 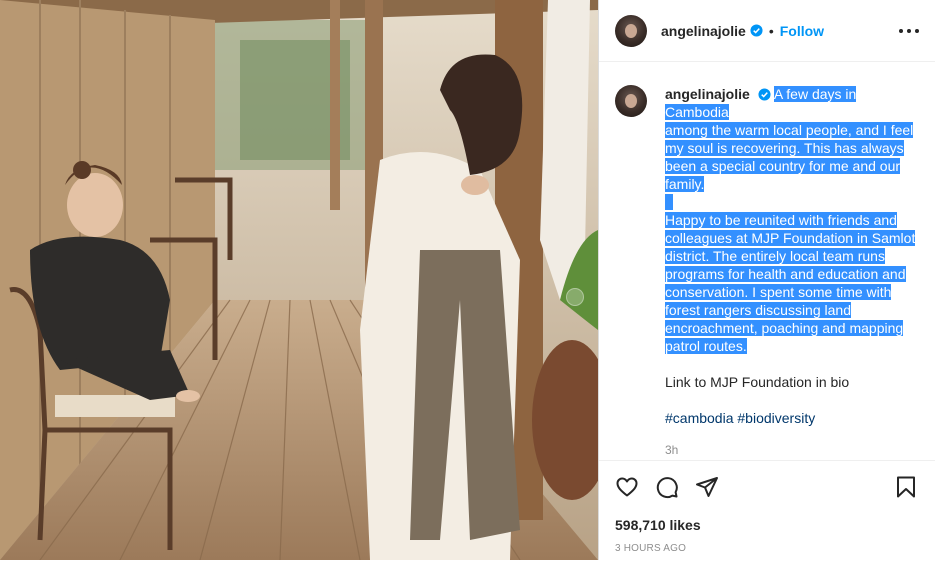 What do you see at coordinates (758, 310) in the screenshot?
I see `caption-line: forest rangers discussing land` at bounding box center [758, 310].